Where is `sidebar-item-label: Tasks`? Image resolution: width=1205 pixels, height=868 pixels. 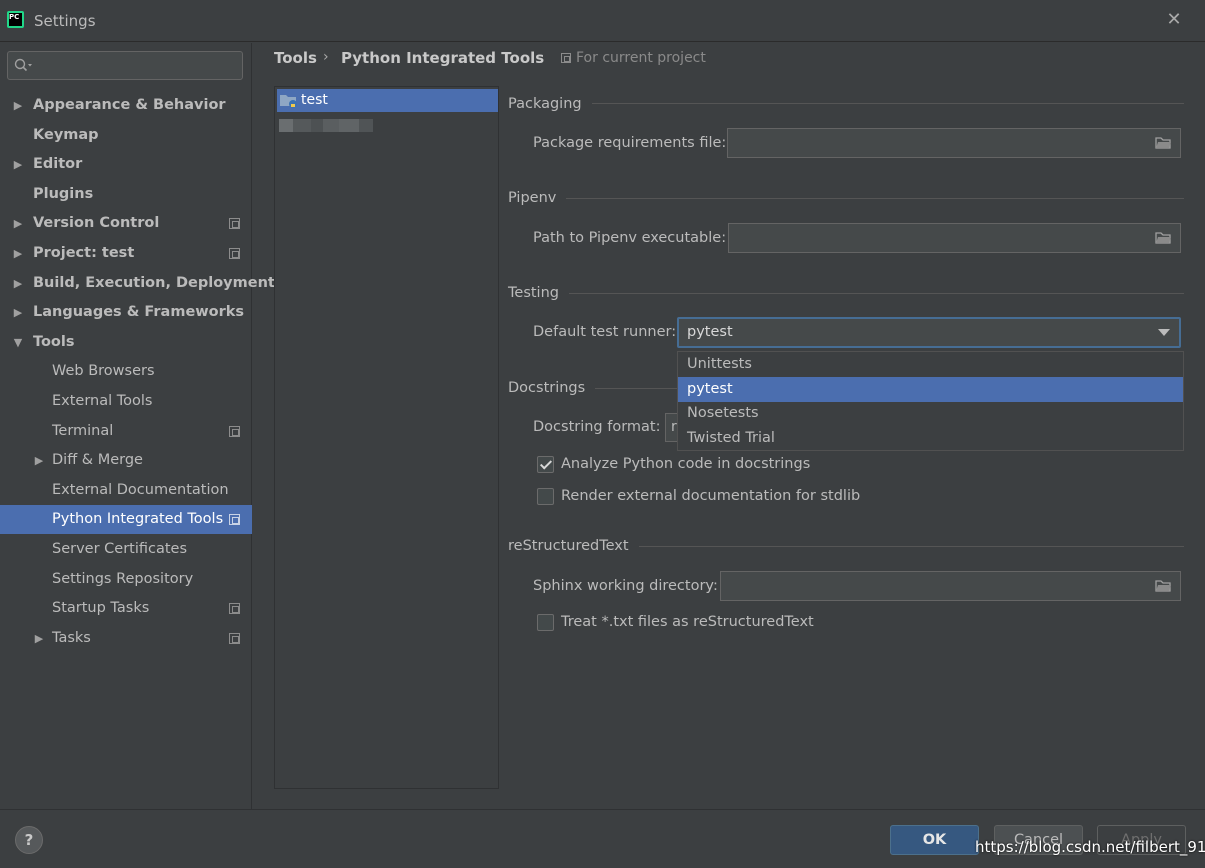
sidebar-item-label: Tasks is located at coordinates (71, 637).